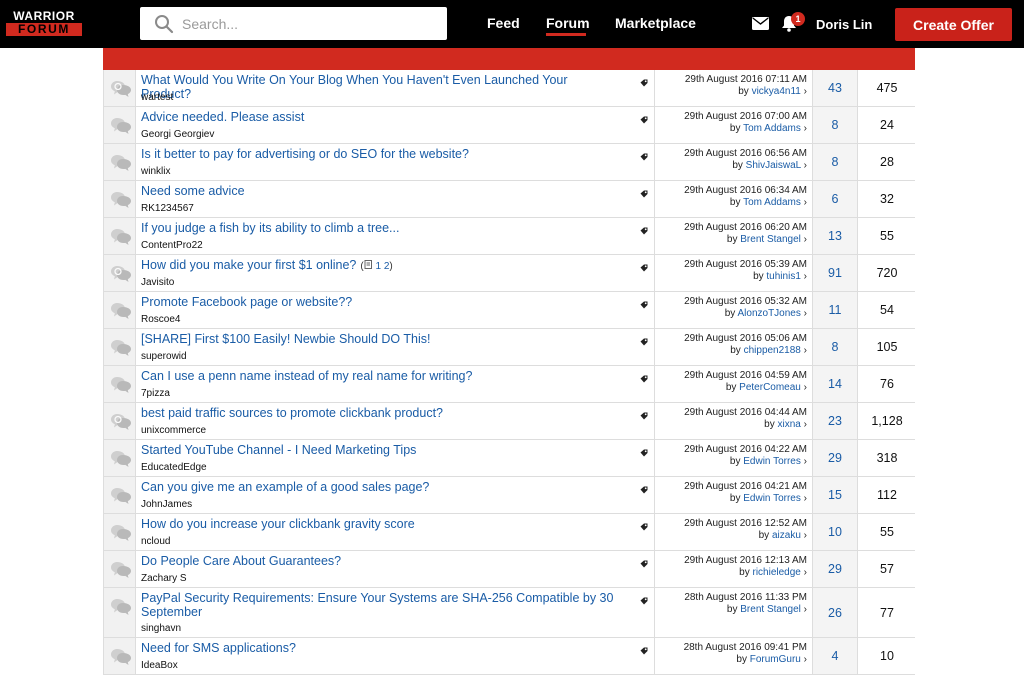 This screenshot has height=675, width=1024. Describe the element at coordinates (798, 19) in the screenshot. I see `notification-badge: 1` at that location.